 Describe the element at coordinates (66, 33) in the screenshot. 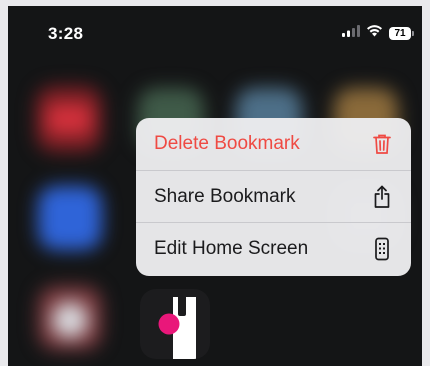

I see `status-time: 3:28` at that location.